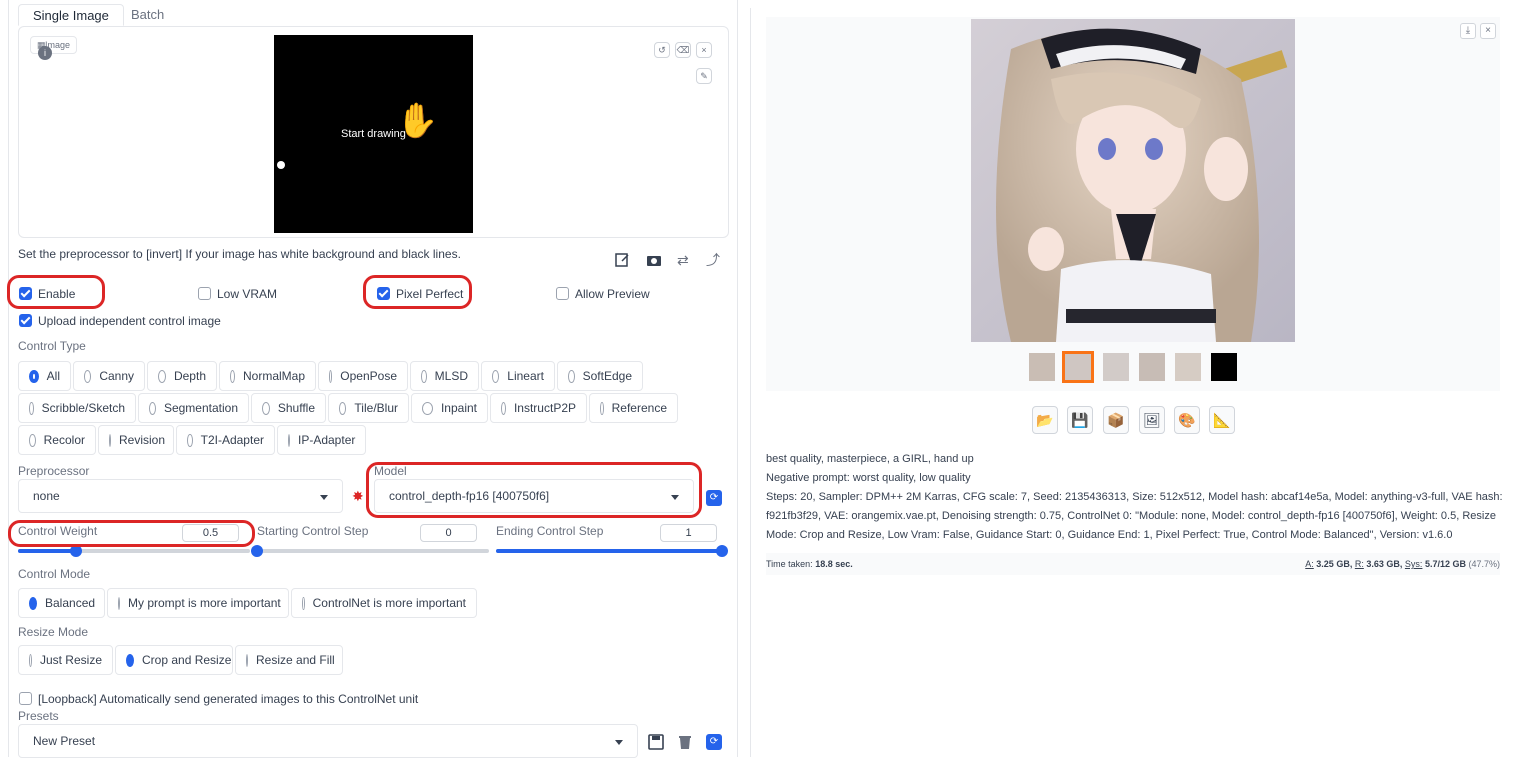  What do you see at coordinates (61, 603) in the screenshot?
I see `control-mode-balanced: Balanced` at bounding box center [61, 603].